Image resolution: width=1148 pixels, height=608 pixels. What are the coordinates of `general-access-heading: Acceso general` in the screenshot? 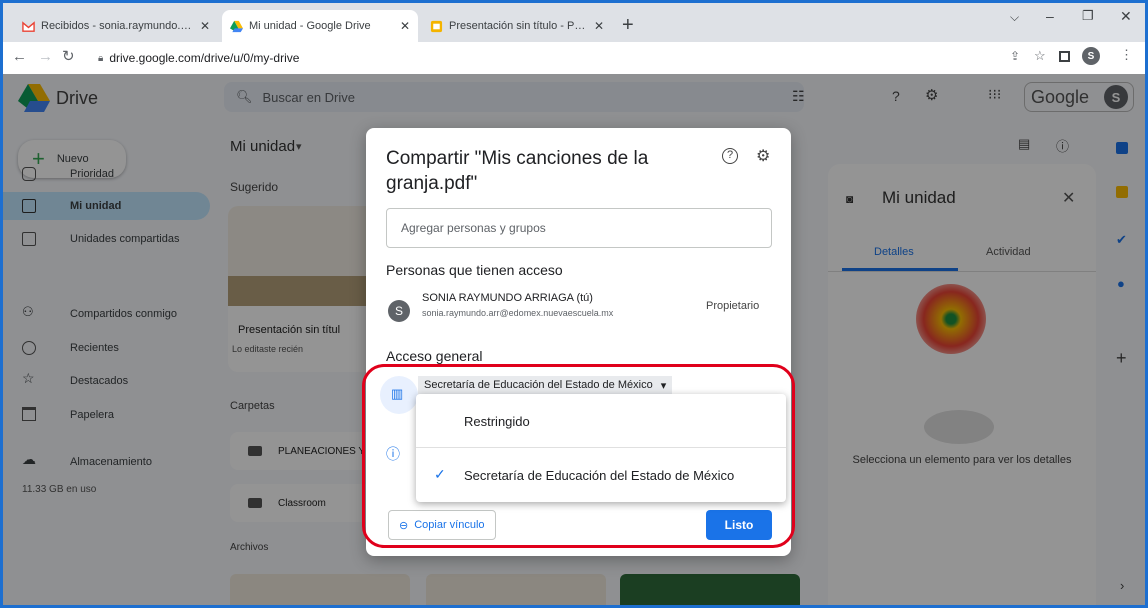 It's located at (434, 356).